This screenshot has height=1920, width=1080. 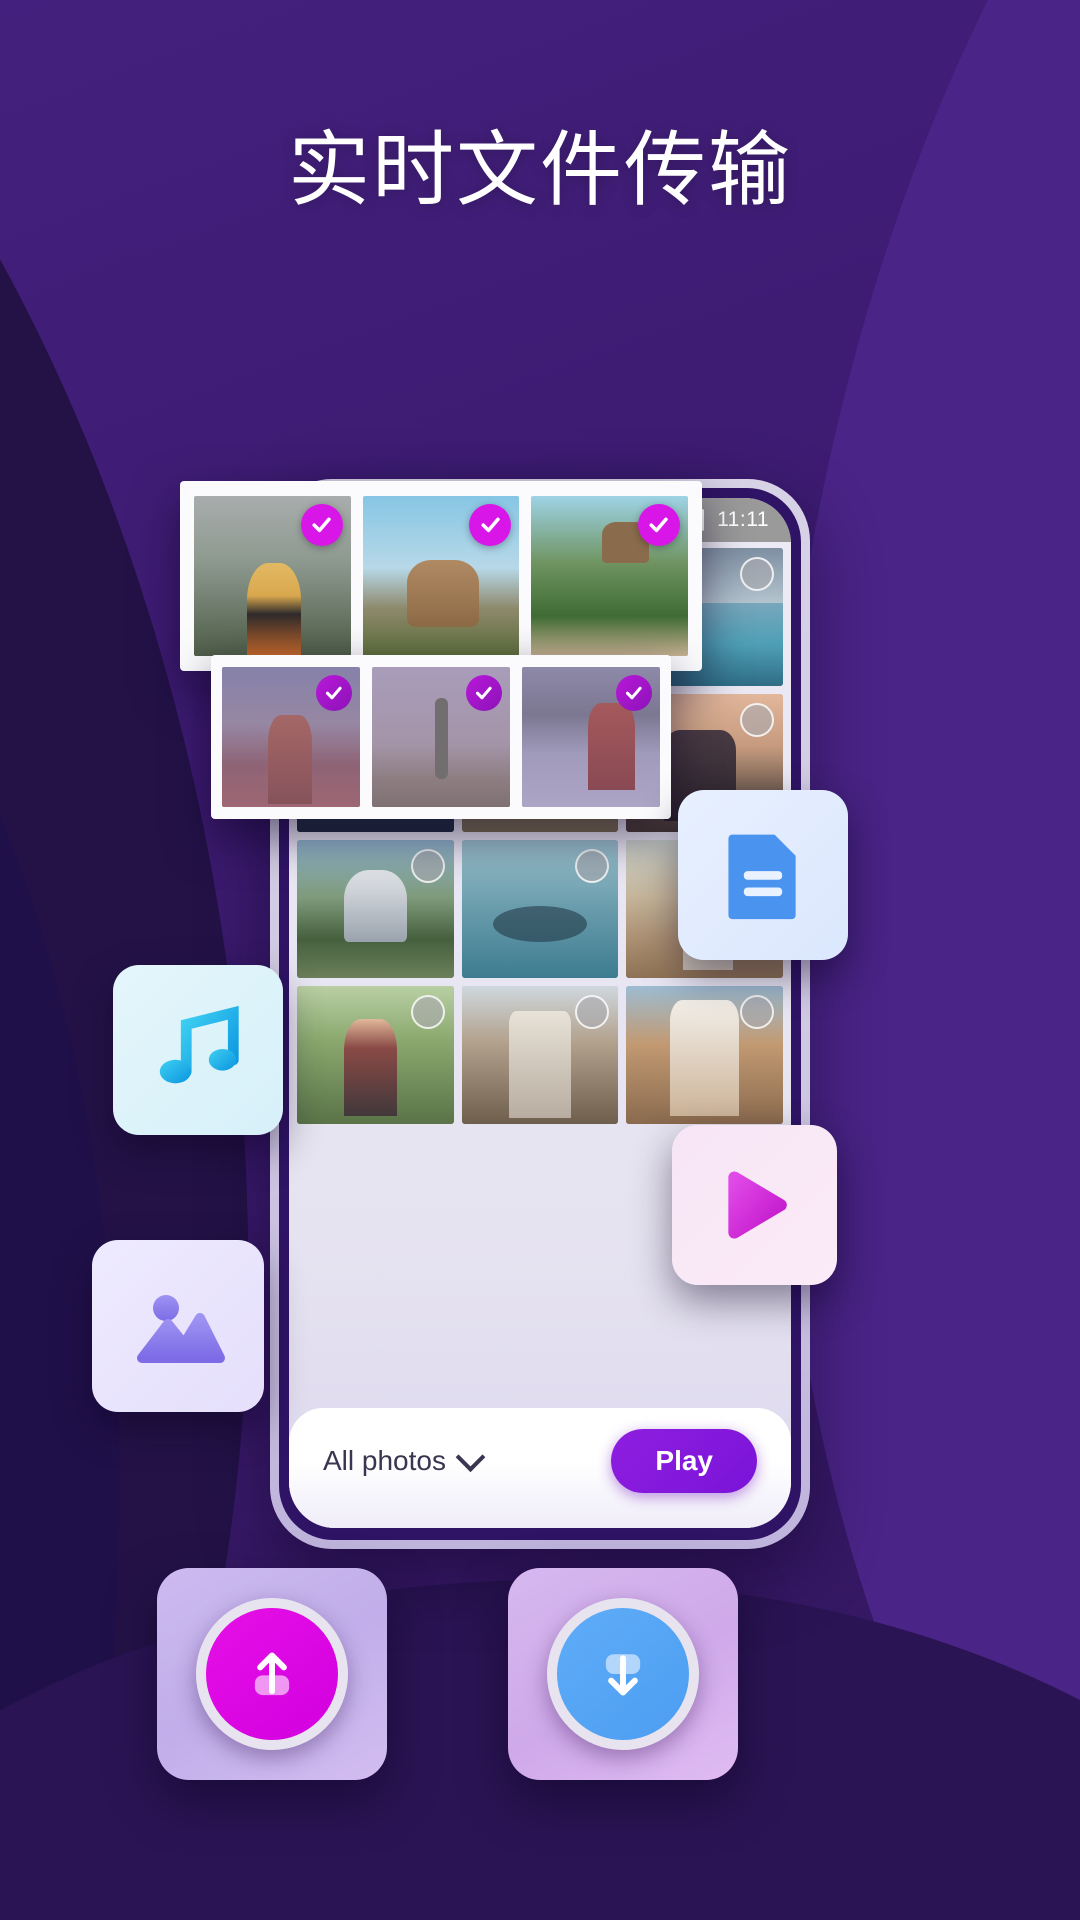 What do you see at coordinates (272, 576) in the screenshot?
I see `selected-photo-hiker-mountain-mist` at bounding box center [272, 576].